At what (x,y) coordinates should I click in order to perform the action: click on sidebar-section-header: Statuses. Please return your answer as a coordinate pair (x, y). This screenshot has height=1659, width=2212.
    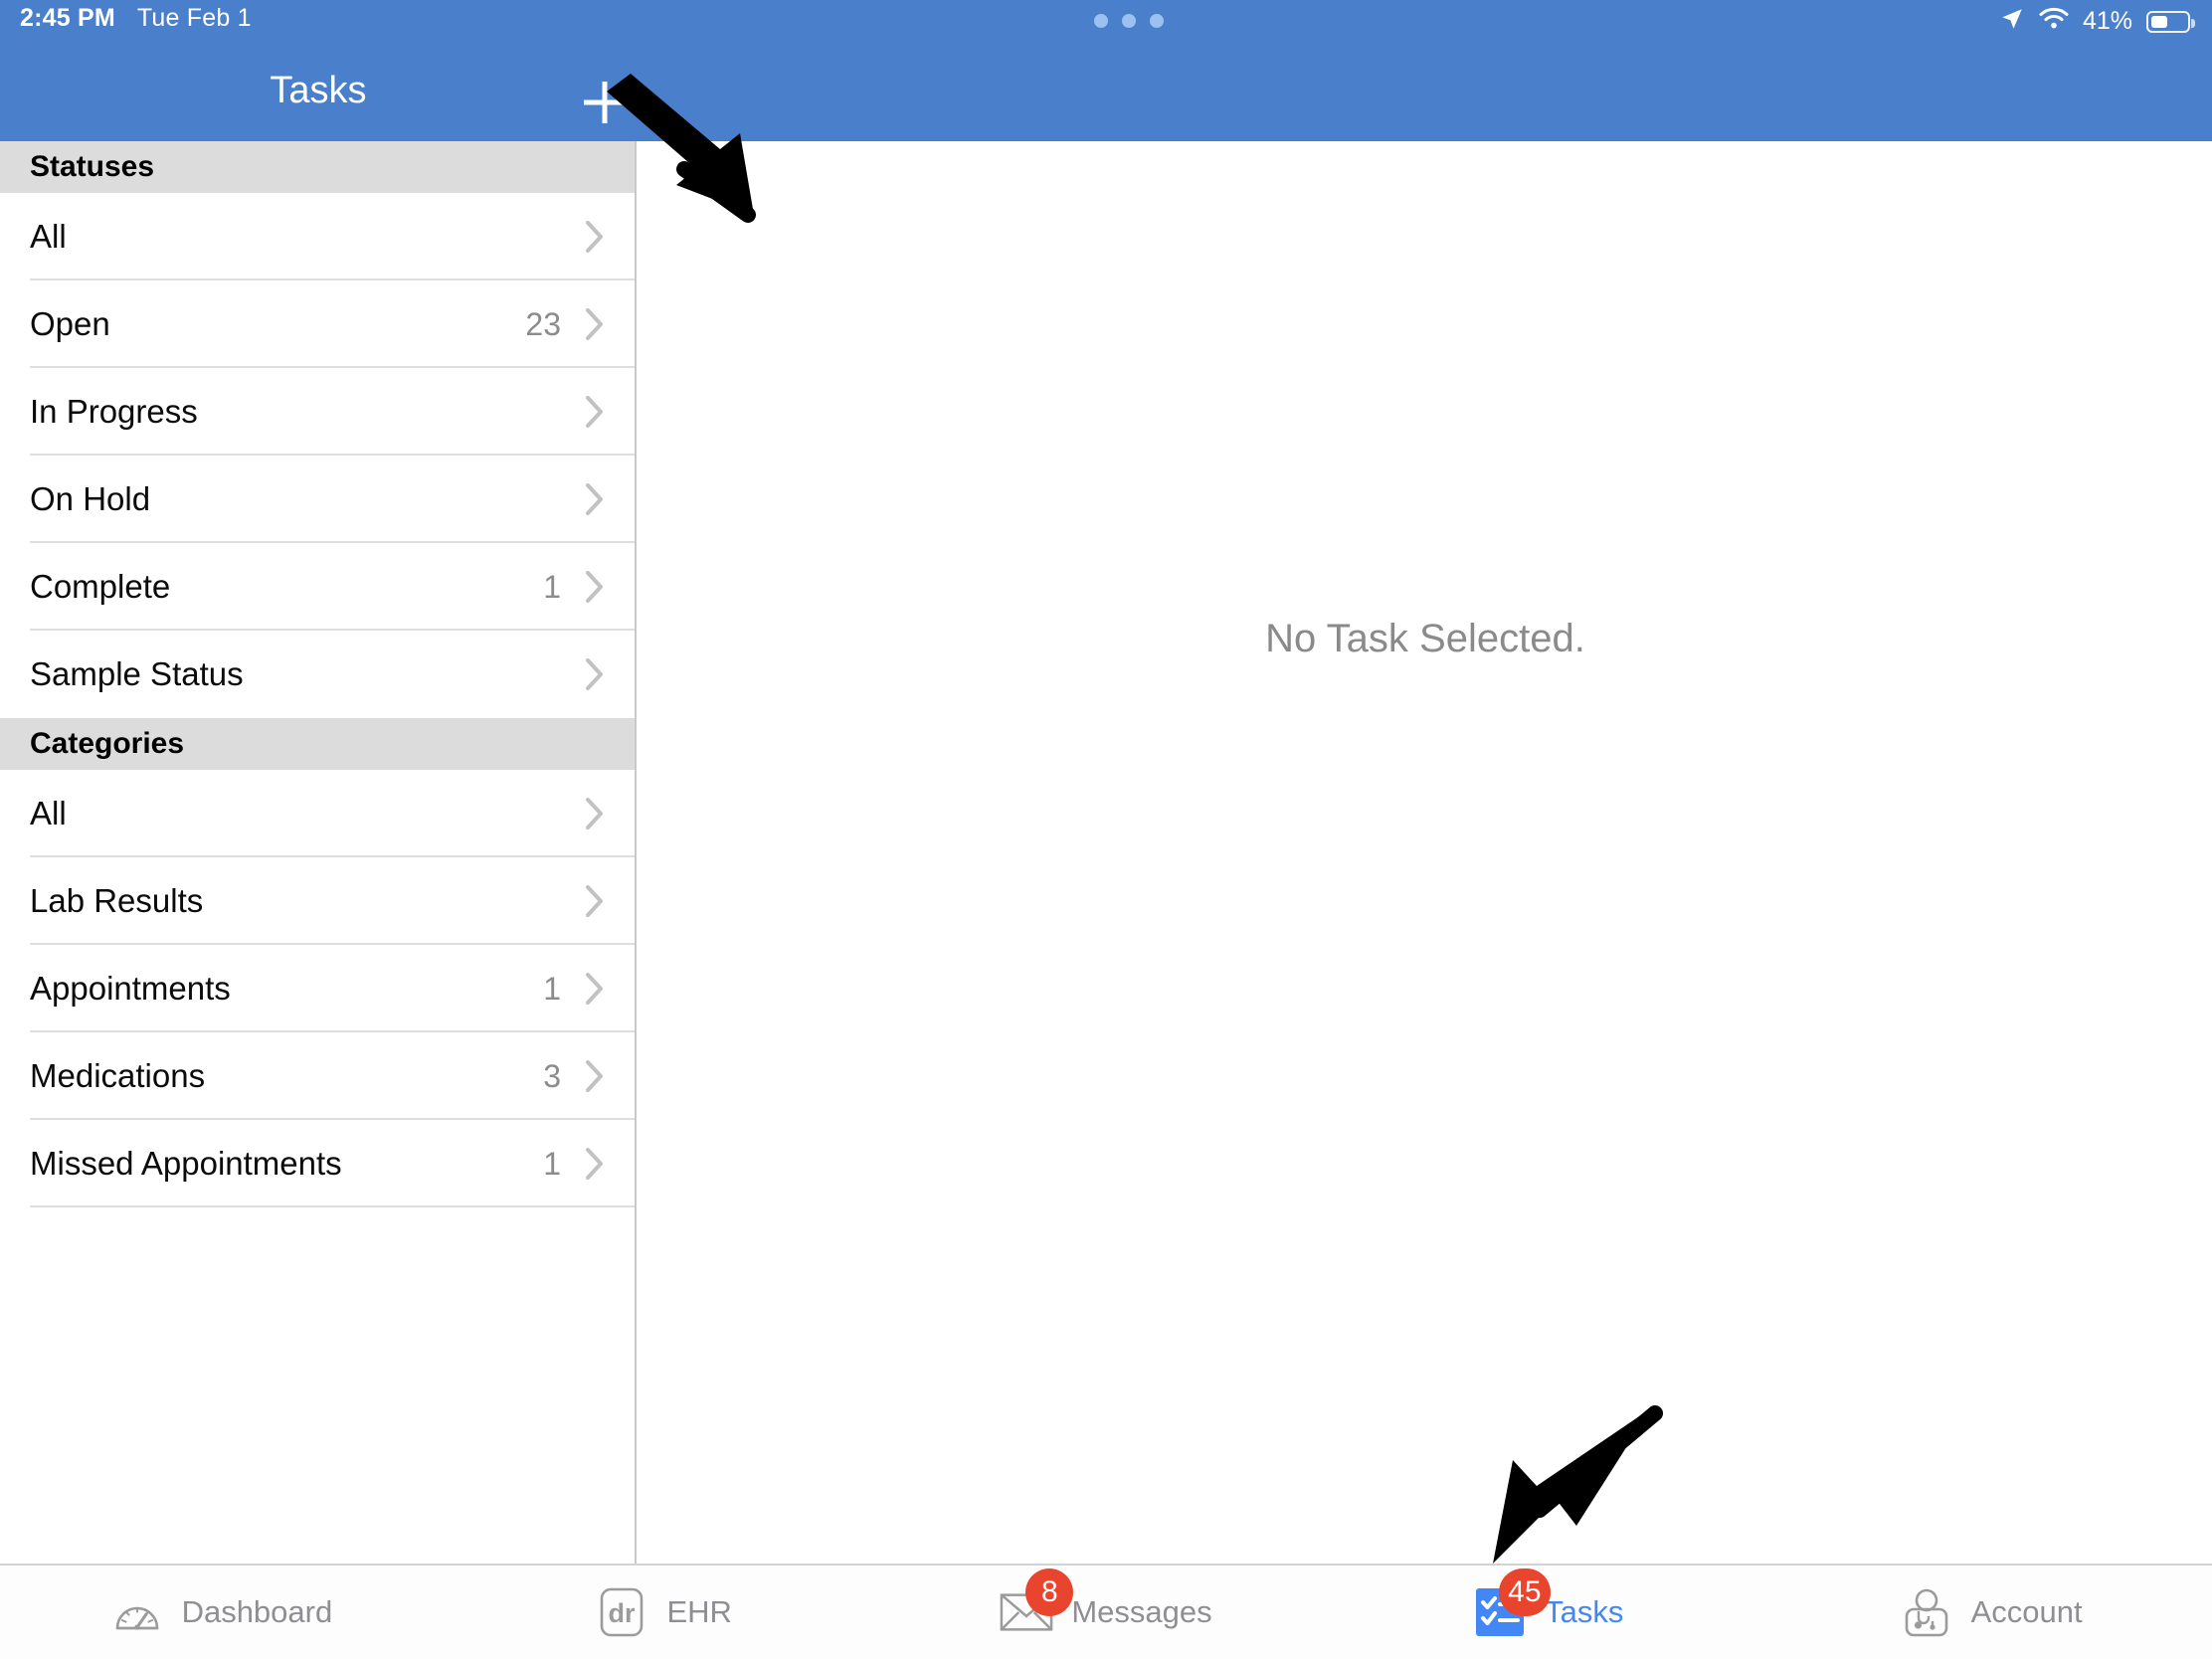
    Looking at the image, I should click on (317, 167).